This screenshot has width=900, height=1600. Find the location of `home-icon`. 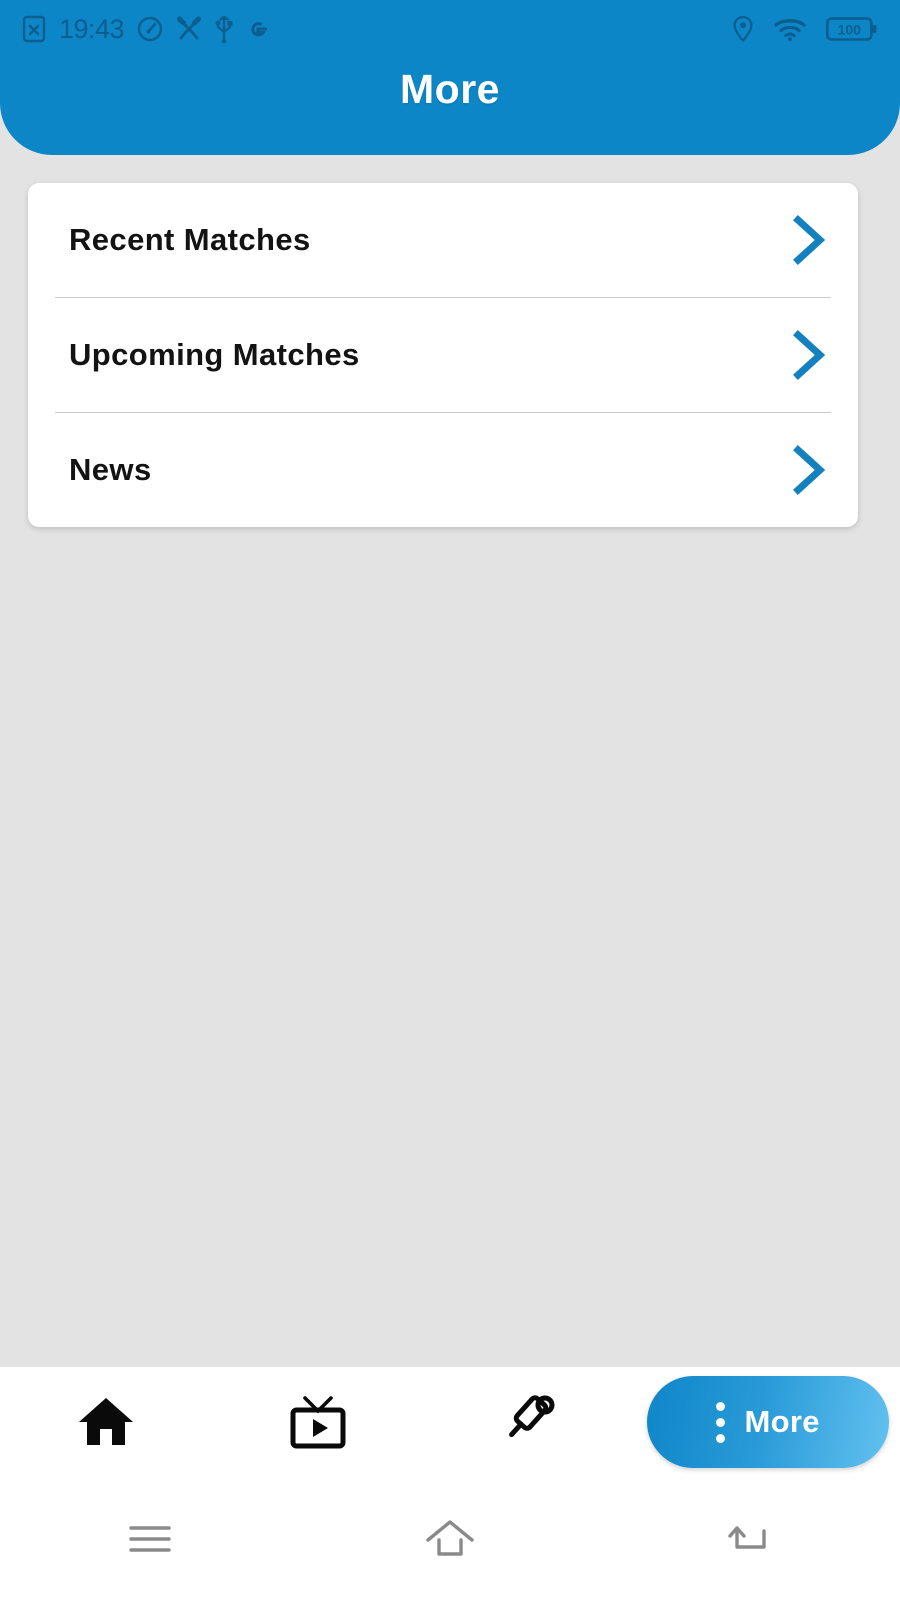

home-icon is located at coordinates (106, 1422).